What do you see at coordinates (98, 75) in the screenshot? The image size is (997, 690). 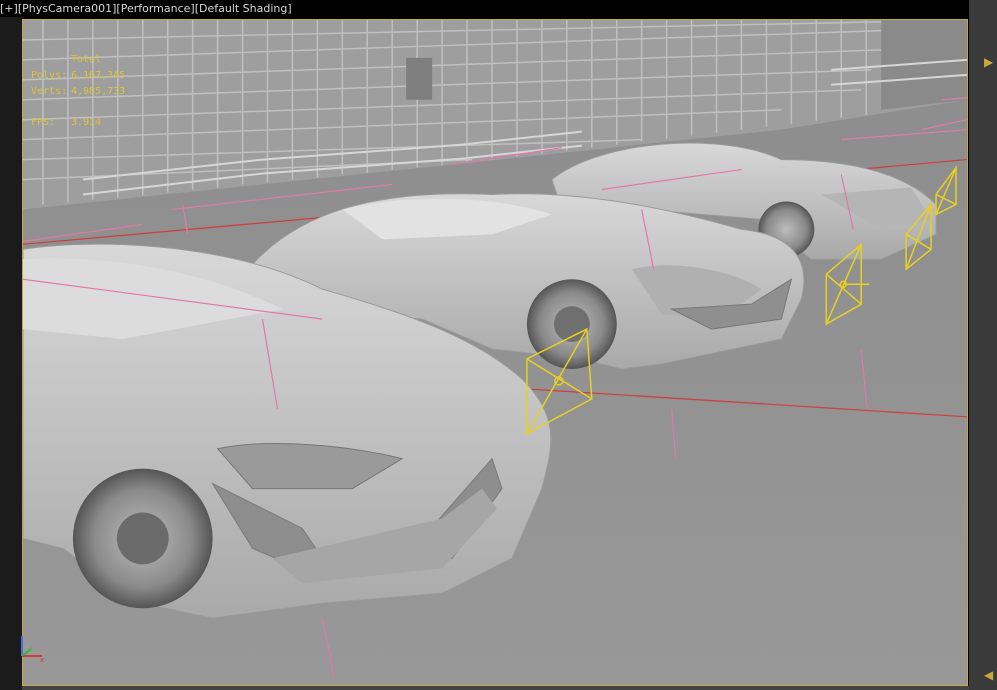 I see `stats-polys-value: 6,167,345` at bounding box center [98, 75].